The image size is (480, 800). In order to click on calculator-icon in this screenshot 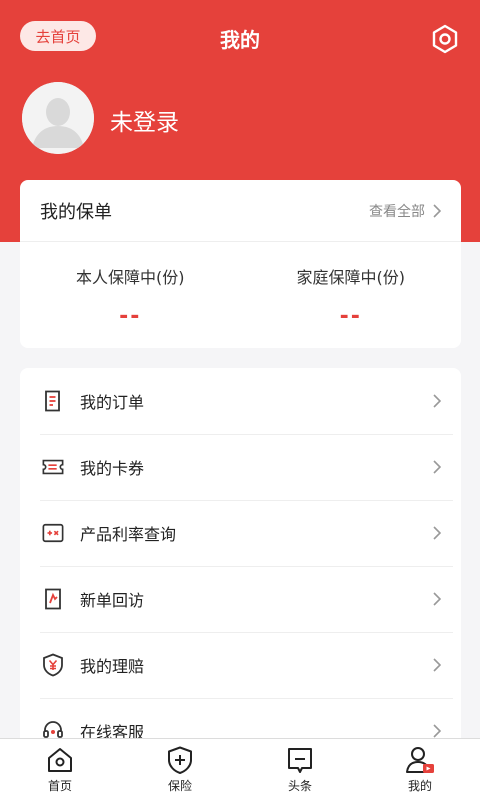, I will do `click(53, 533)`.